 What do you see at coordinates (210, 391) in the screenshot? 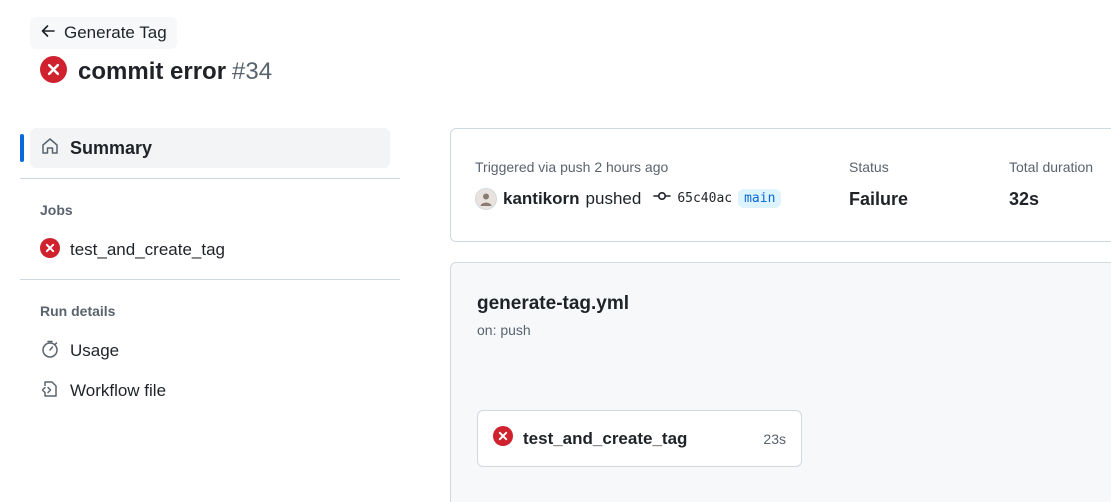
I see `sidebar-item-workflow-file: Workflow file` at bounding box center [210, 391].